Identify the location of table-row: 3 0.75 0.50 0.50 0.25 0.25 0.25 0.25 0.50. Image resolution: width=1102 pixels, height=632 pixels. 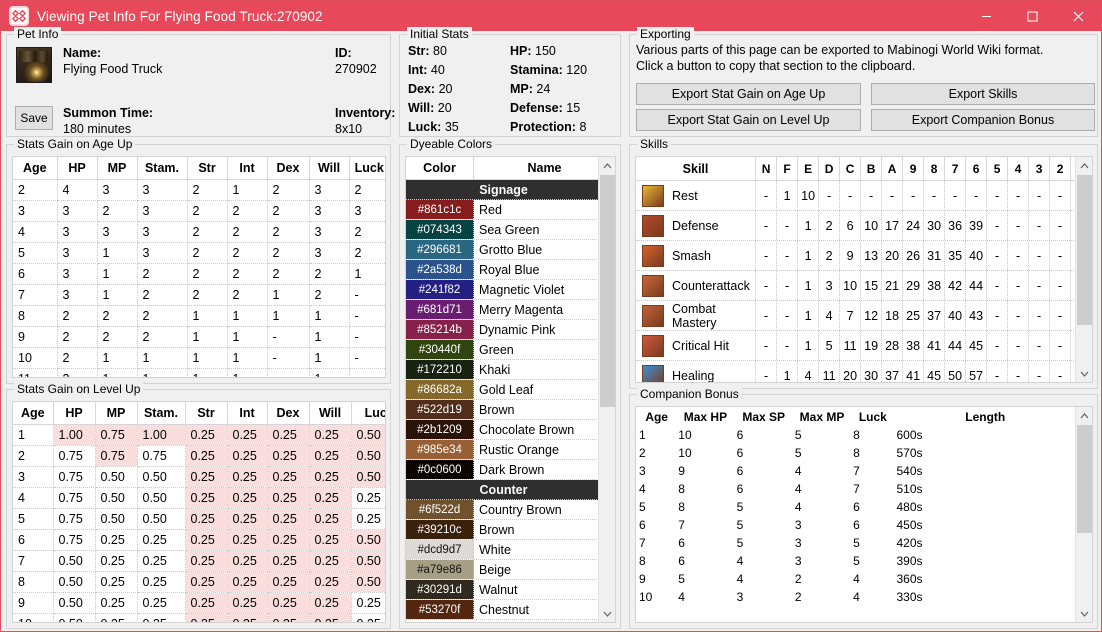
(199, 477).